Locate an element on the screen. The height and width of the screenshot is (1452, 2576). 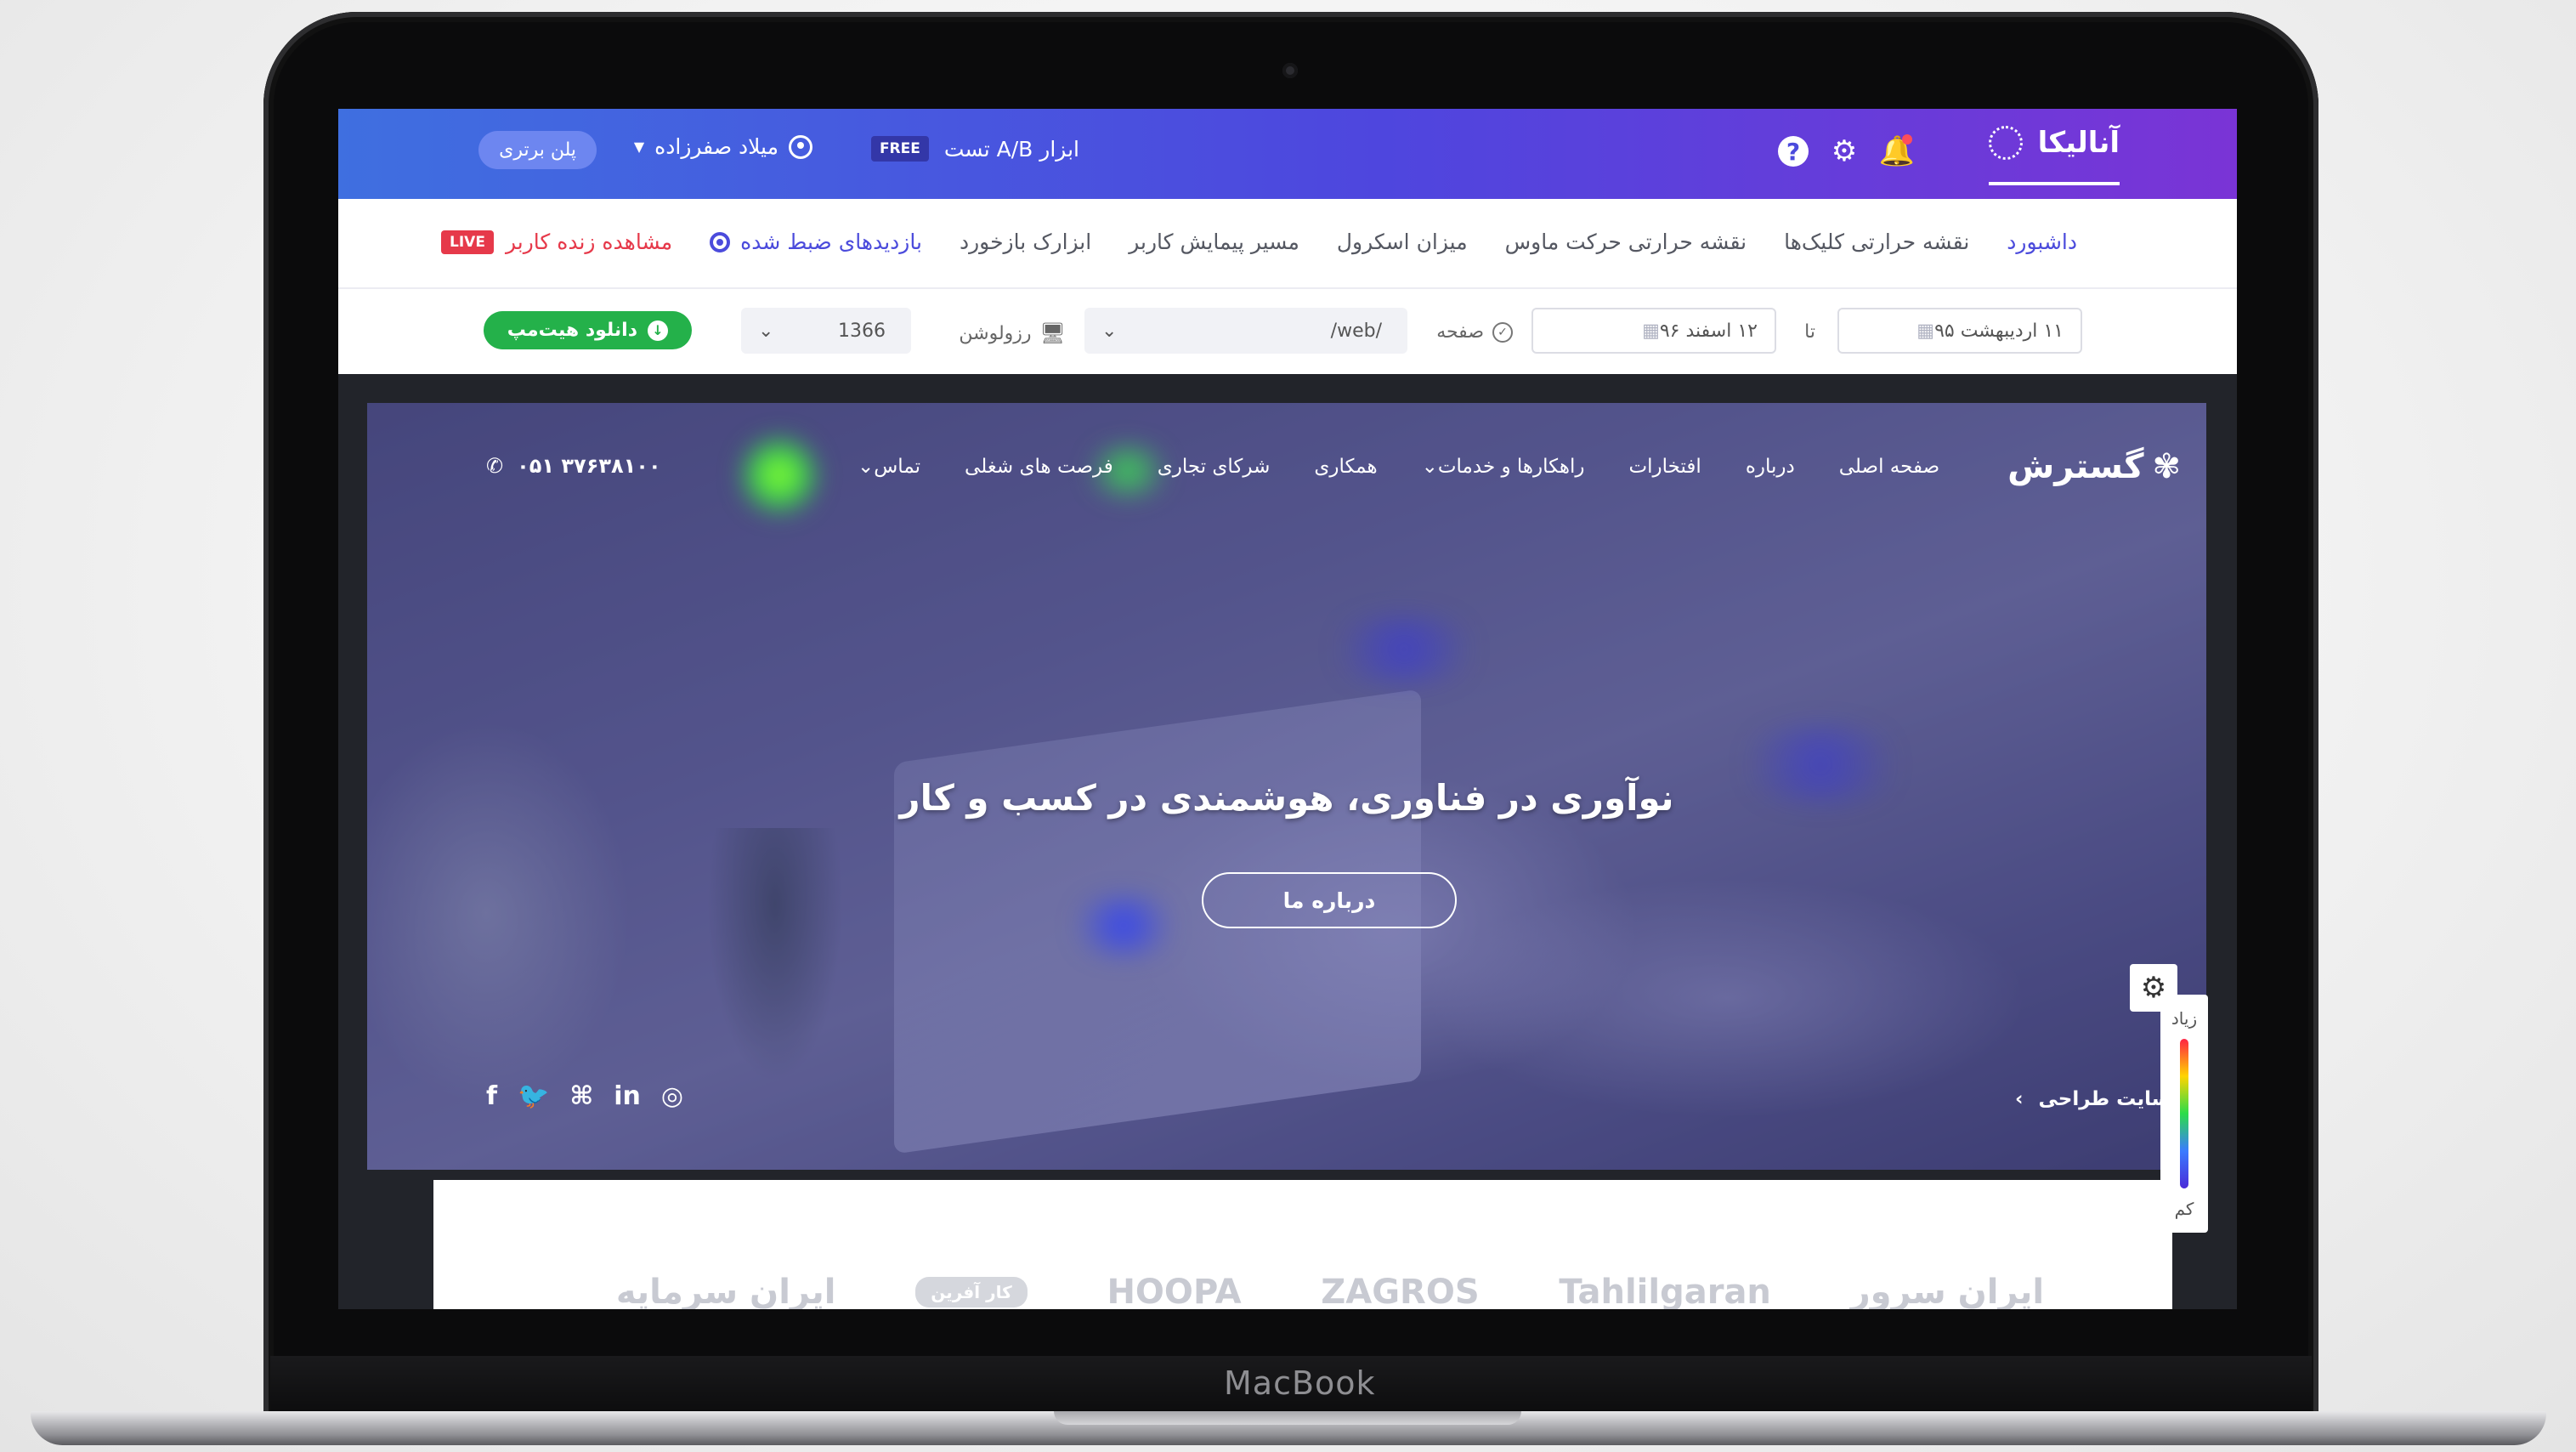
about-us-button: درباره ما is located at coordinates (1329, 900).